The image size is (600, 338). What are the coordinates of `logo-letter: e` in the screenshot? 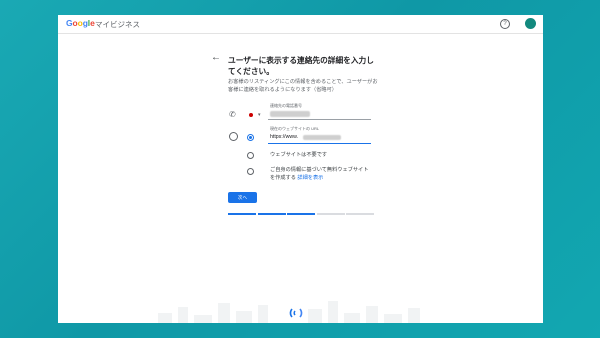 It's located at (92, 23).